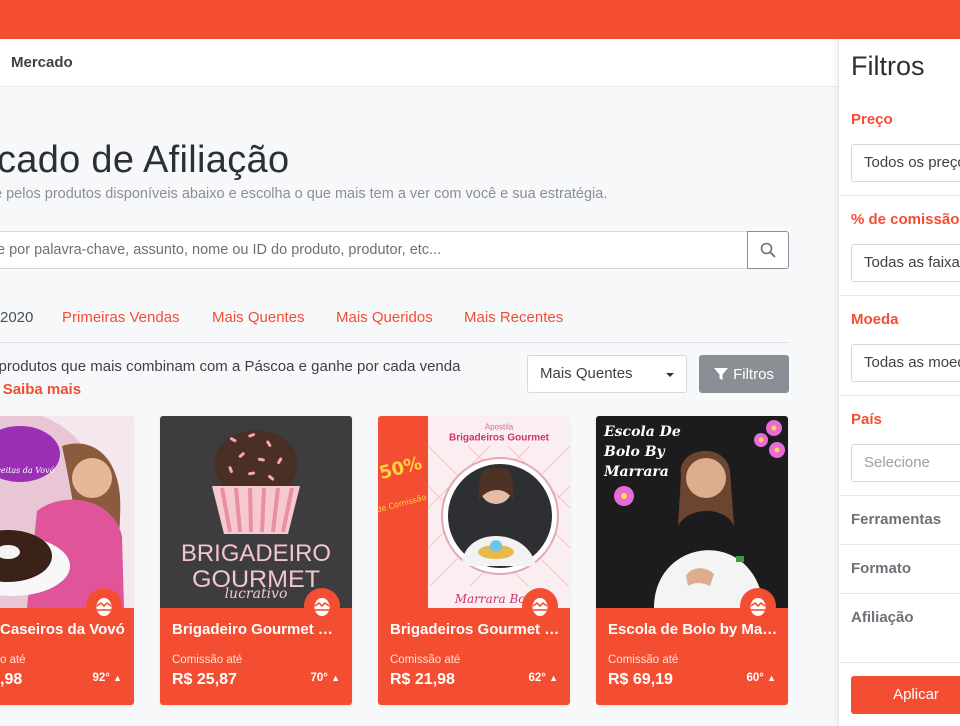 This screenshot has width=960, height=726. I want to click on tab-mais-recentes: Mais Recentes, so click(513, 317).